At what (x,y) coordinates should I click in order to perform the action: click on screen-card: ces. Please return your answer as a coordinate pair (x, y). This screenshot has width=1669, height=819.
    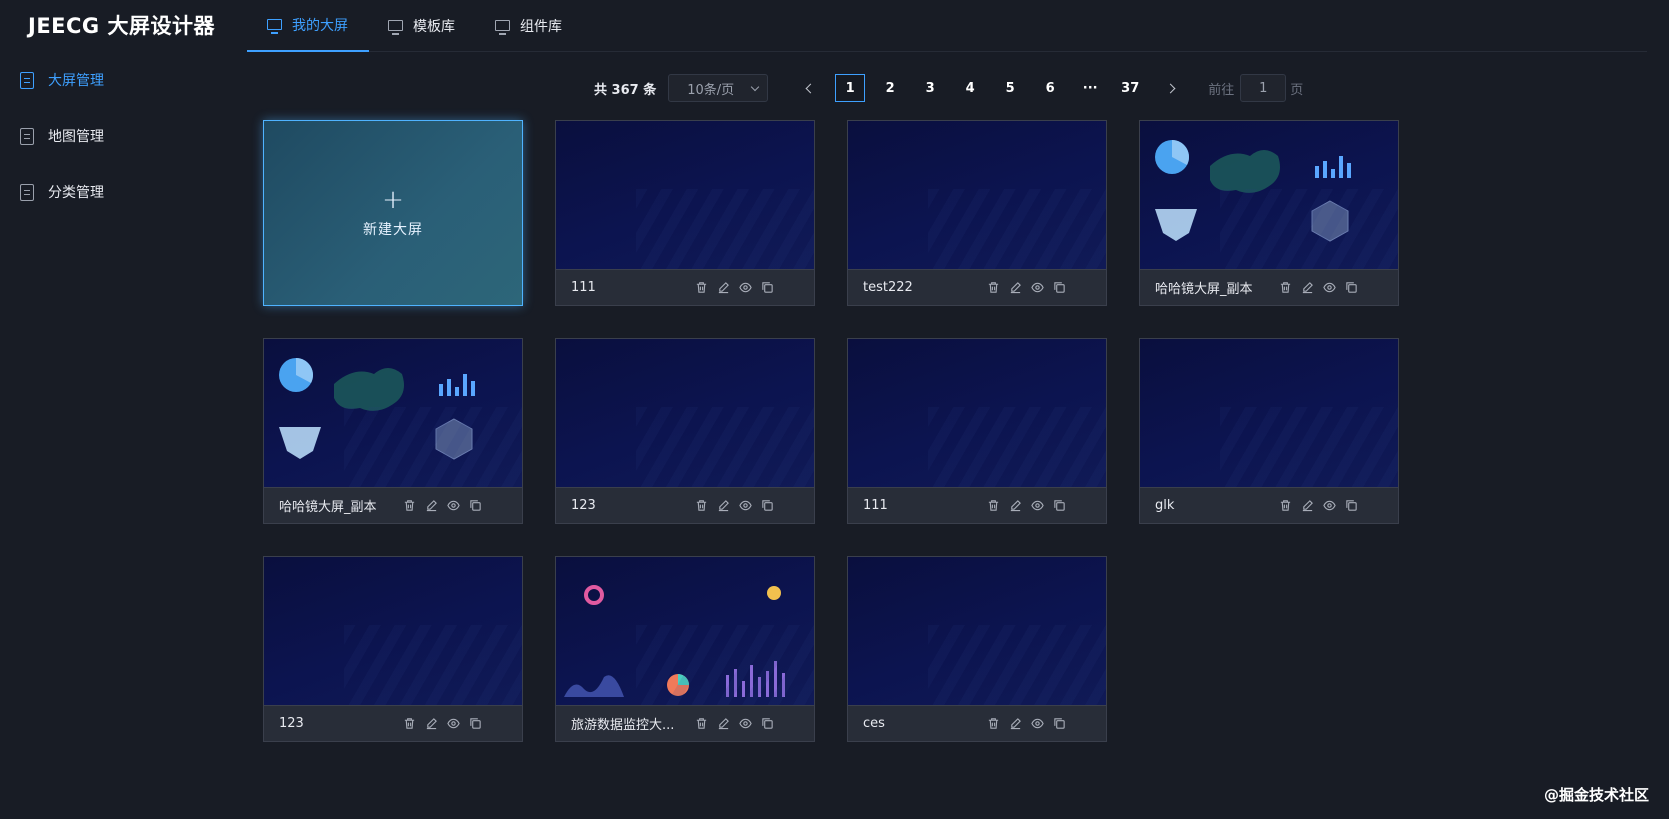
    Looking at the image, I should click on (977, 649).